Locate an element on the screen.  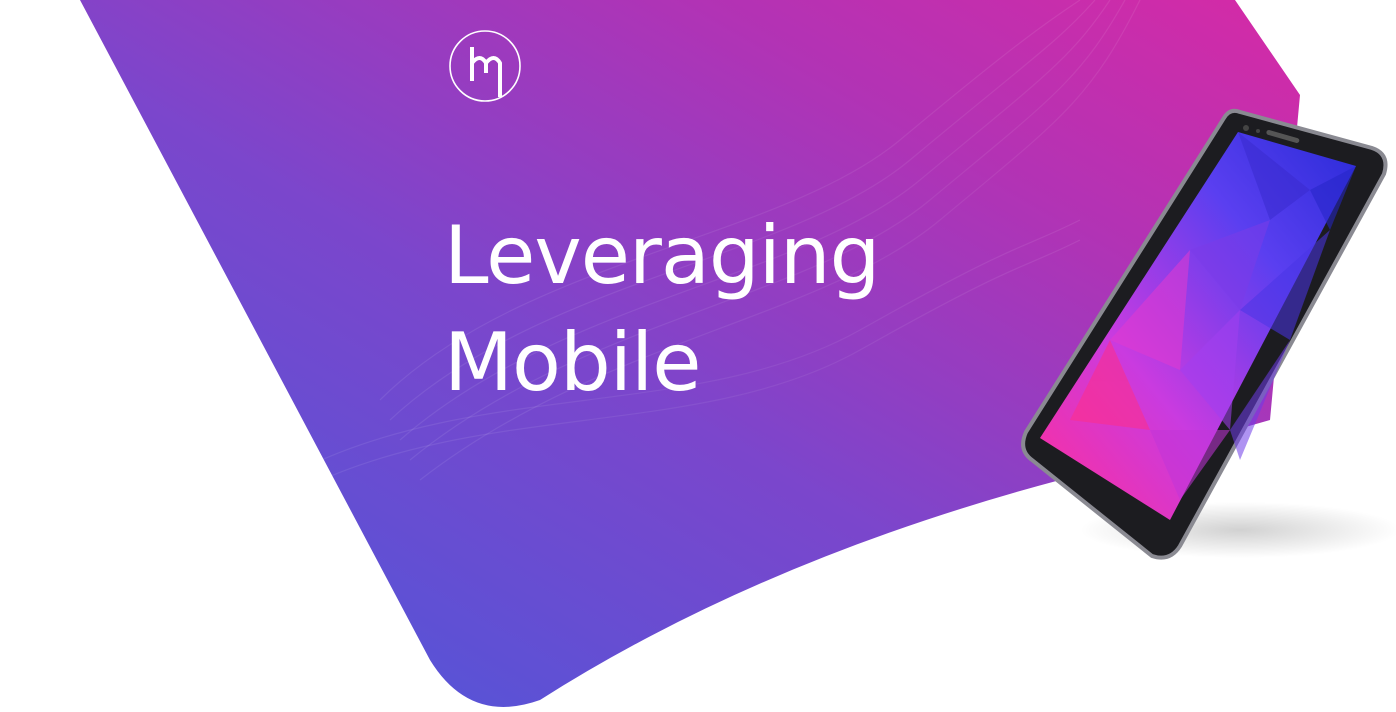
hero-title-line-2: Mobile is located at coordinates (572, 362).